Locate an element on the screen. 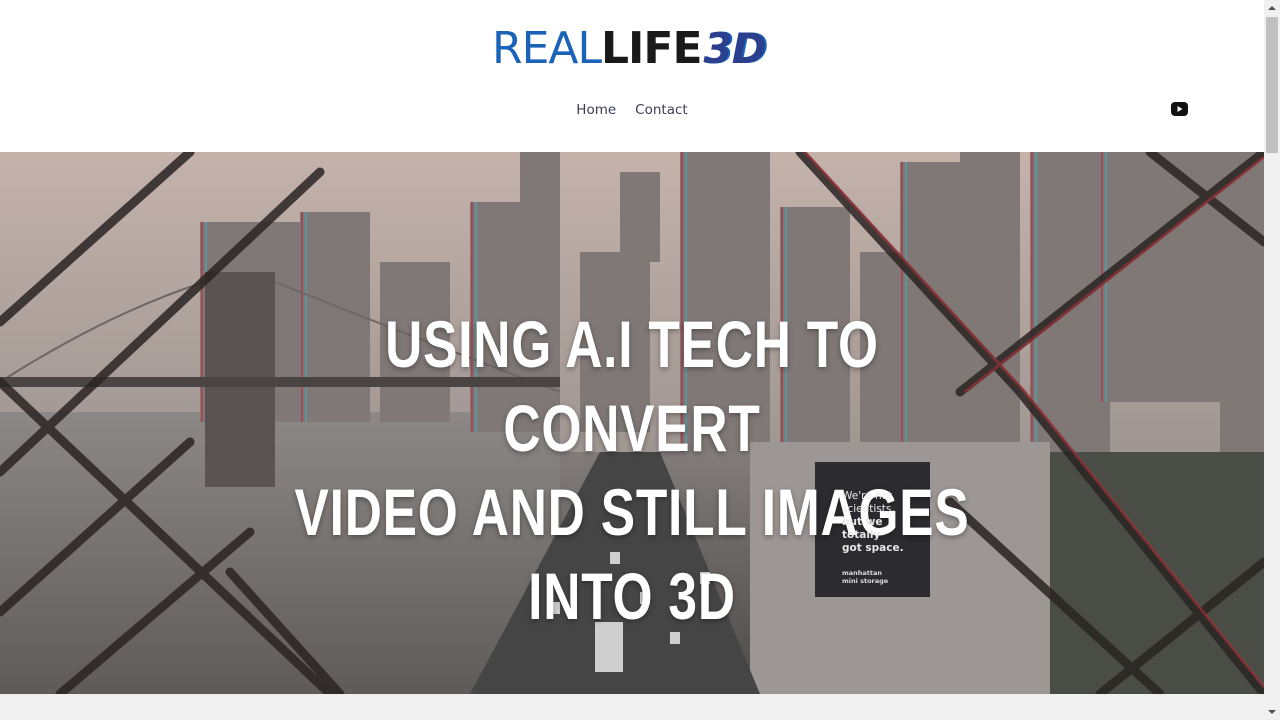 This screenshot has width=1280, height=720. page-scrollbar is located at coordinates (1272, 360).